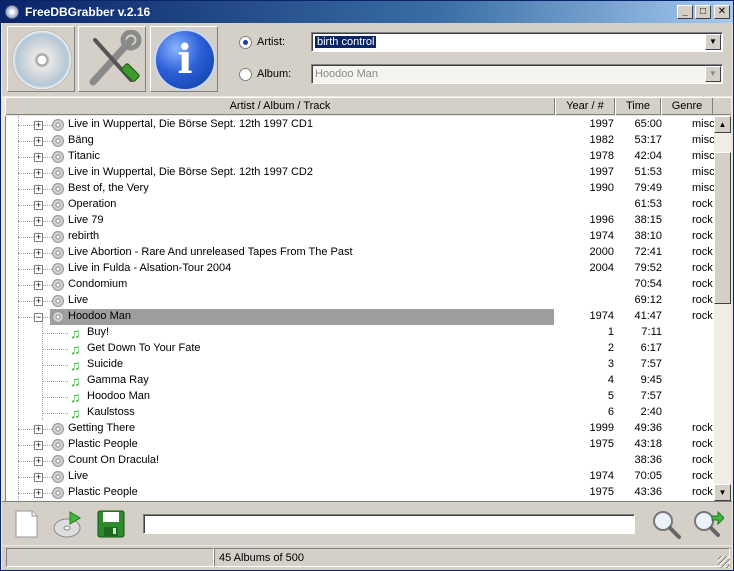 This screenshot has width=734, height=571. What do you see at coordinates (610, 412) in the screenshot?
I see `row-year: 6` at bounding box center [610, 412].